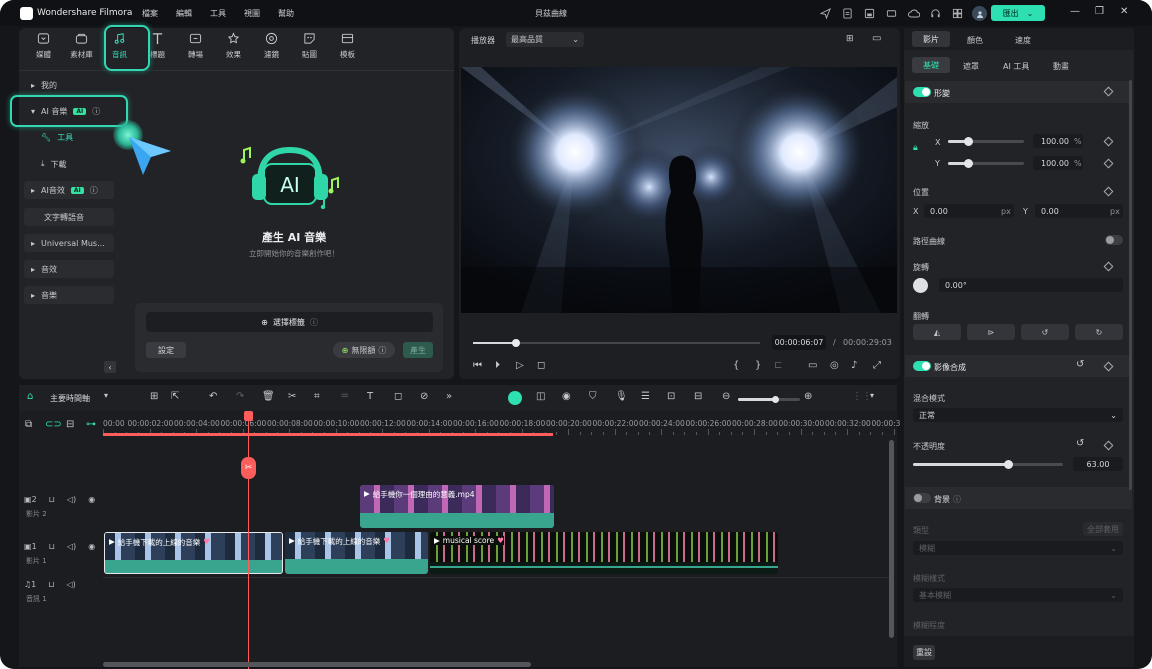  Describe the element at coordinates (424, 396) in the screenshot. I see `effect-icon: ⊘` at that location.